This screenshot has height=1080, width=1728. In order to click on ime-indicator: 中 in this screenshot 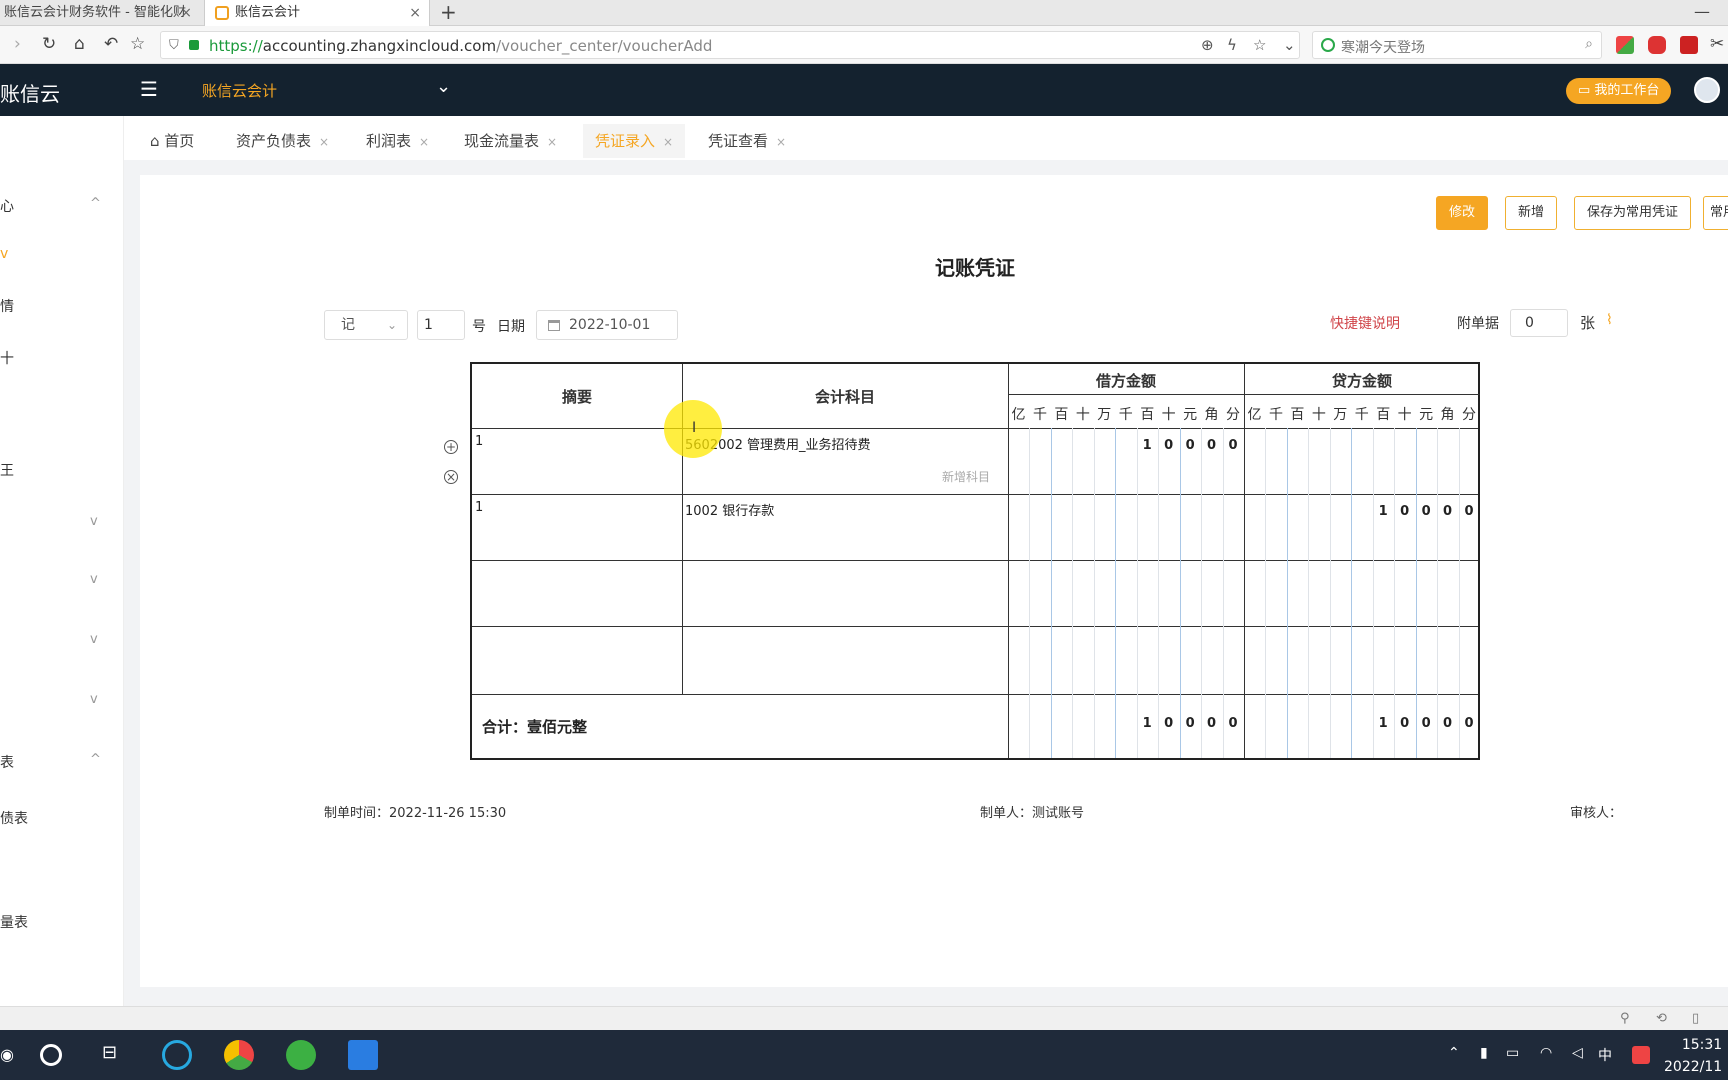, I will do `click(1605, 1055)`.